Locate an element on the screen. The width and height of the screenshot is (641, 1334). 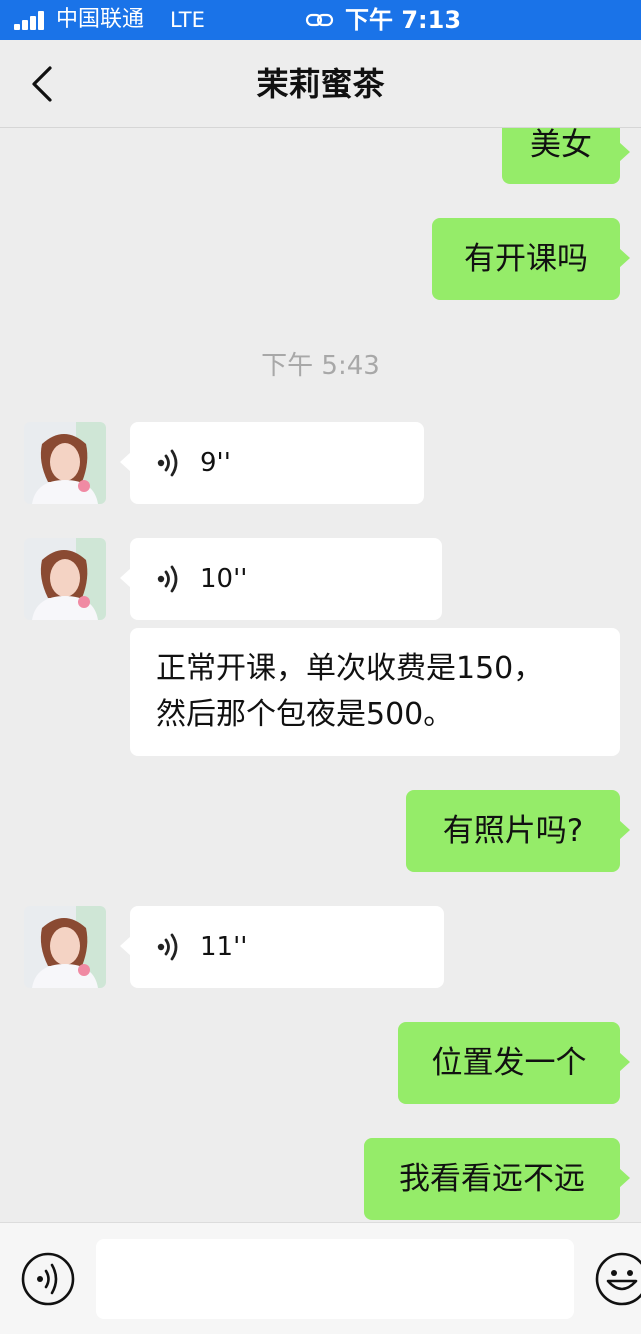
message-text: 我看看远不远 is located at coordinates (492, 1179).